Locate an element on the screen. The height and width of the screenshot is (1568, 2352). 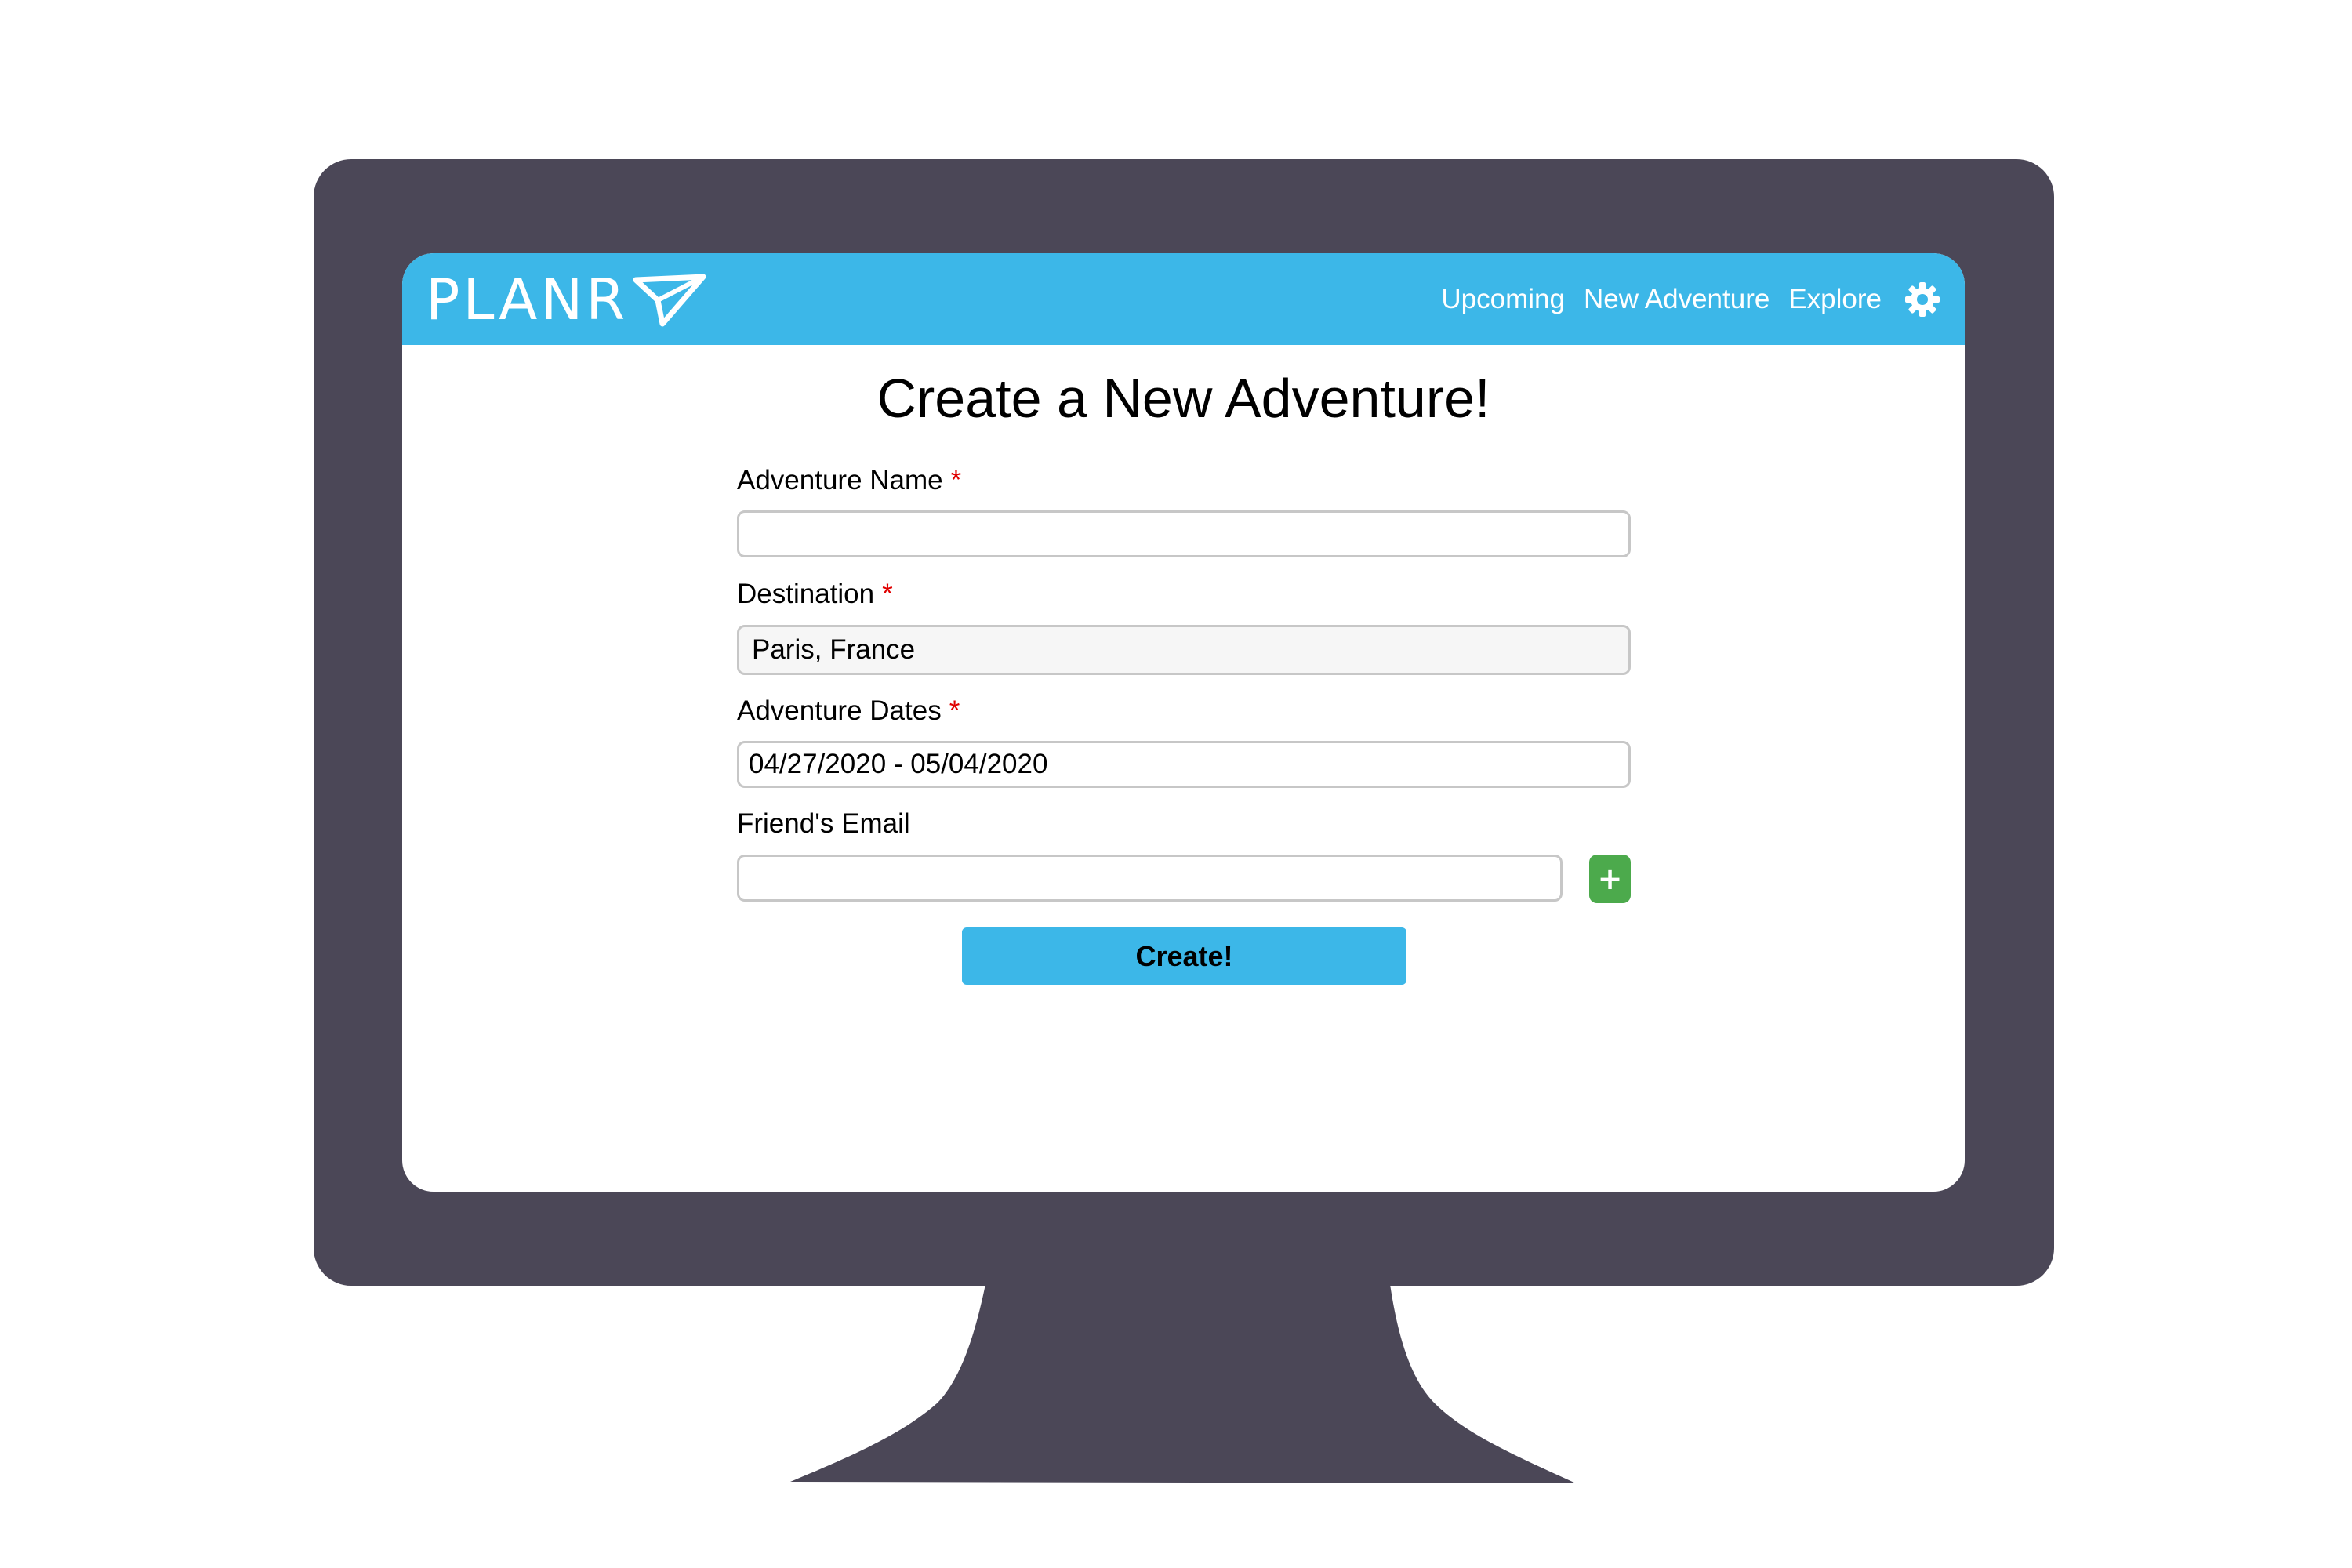
adventure-dates-label: Adventure Dates * is located at coordinates (848, 711).